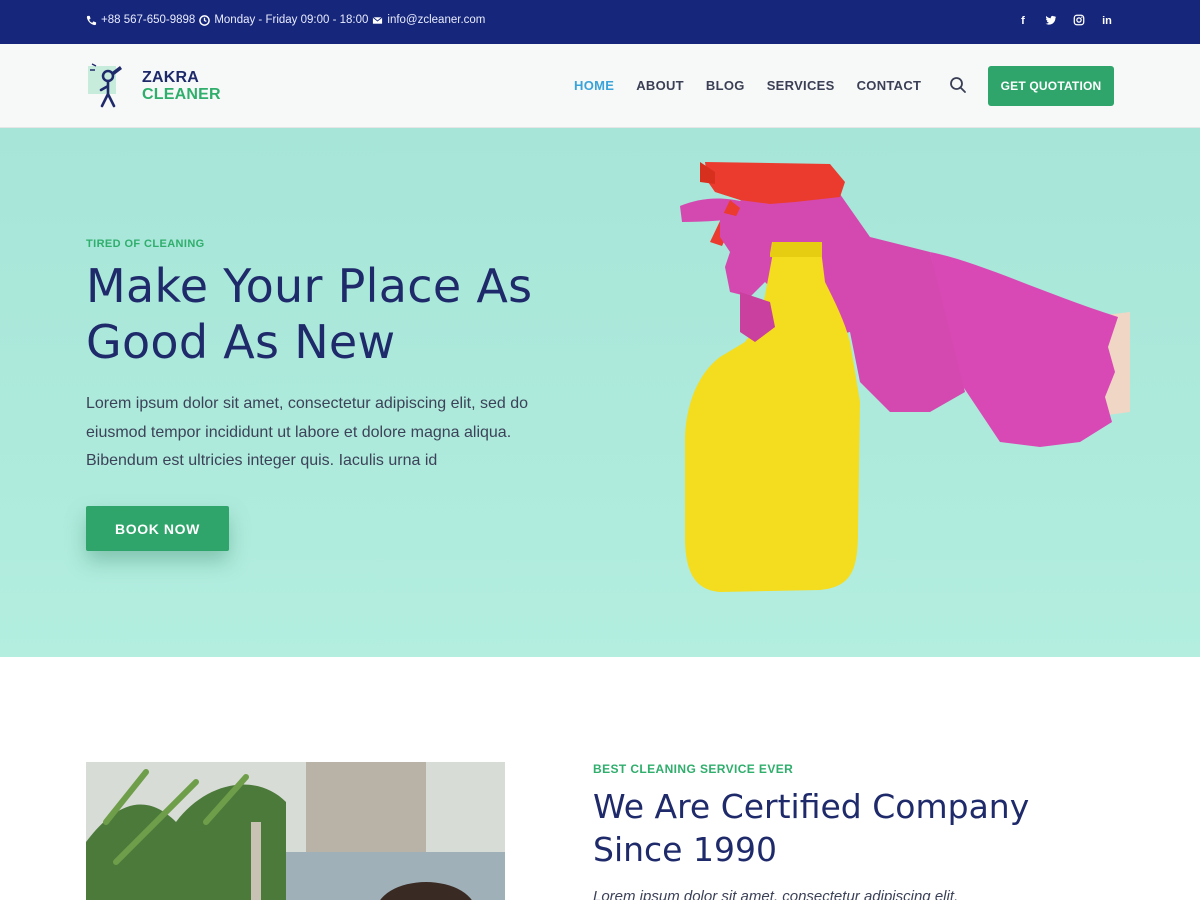  I want to click on business-hours: Monday - Friday 09:00 - 18:00, so click(291, 20).